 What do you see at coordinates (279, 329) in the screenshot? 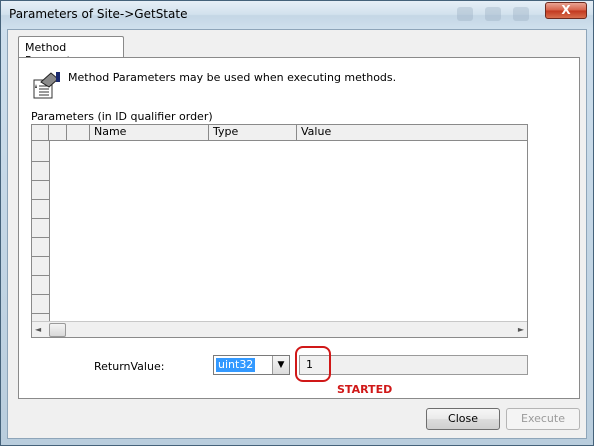
I see `horizontal-scrollbar: ◄ ►` at bounding box center [279, 329].